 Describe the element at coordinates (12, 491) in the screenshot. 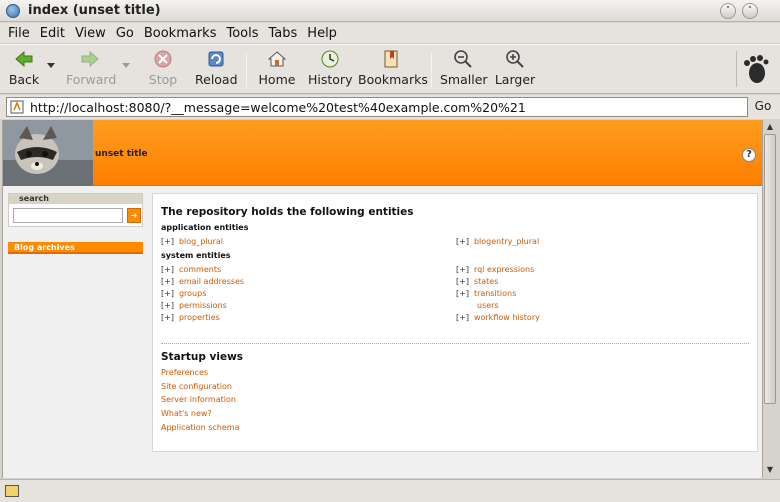

I see `status-folder-icon` at that location.